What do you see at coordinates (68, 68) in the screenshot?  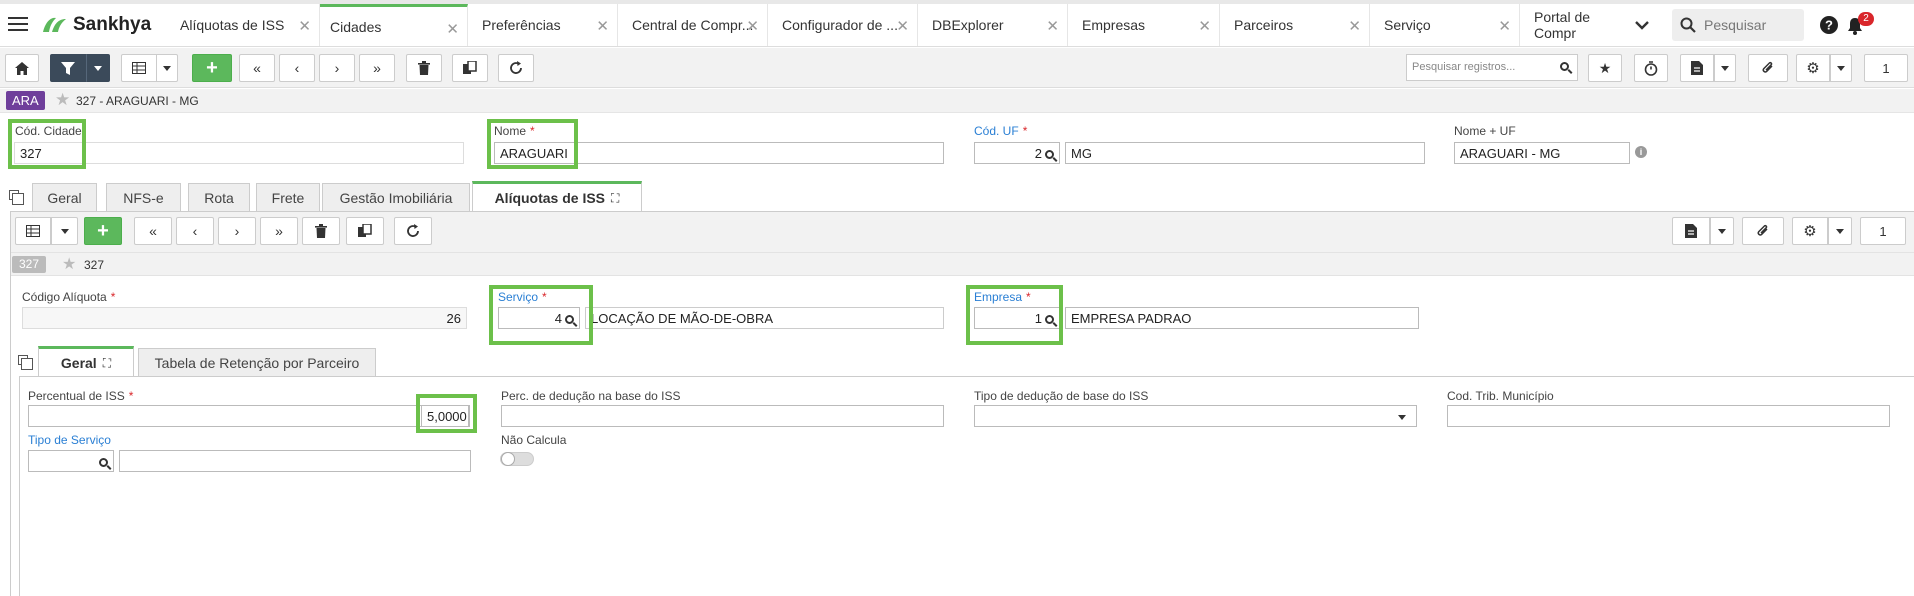 I see `filter-button` at bounding box center [68, 68].